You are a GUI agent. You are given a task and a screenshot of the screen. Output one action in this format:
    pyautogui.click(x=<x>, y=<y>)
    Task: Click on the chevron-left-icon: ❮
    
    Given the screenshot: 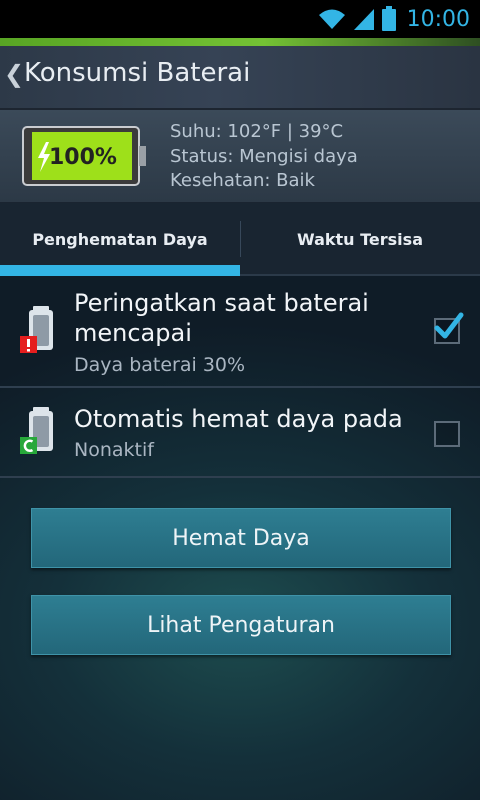 What is the action you would take?
    pyautogui.click(x=14, y=74)
    